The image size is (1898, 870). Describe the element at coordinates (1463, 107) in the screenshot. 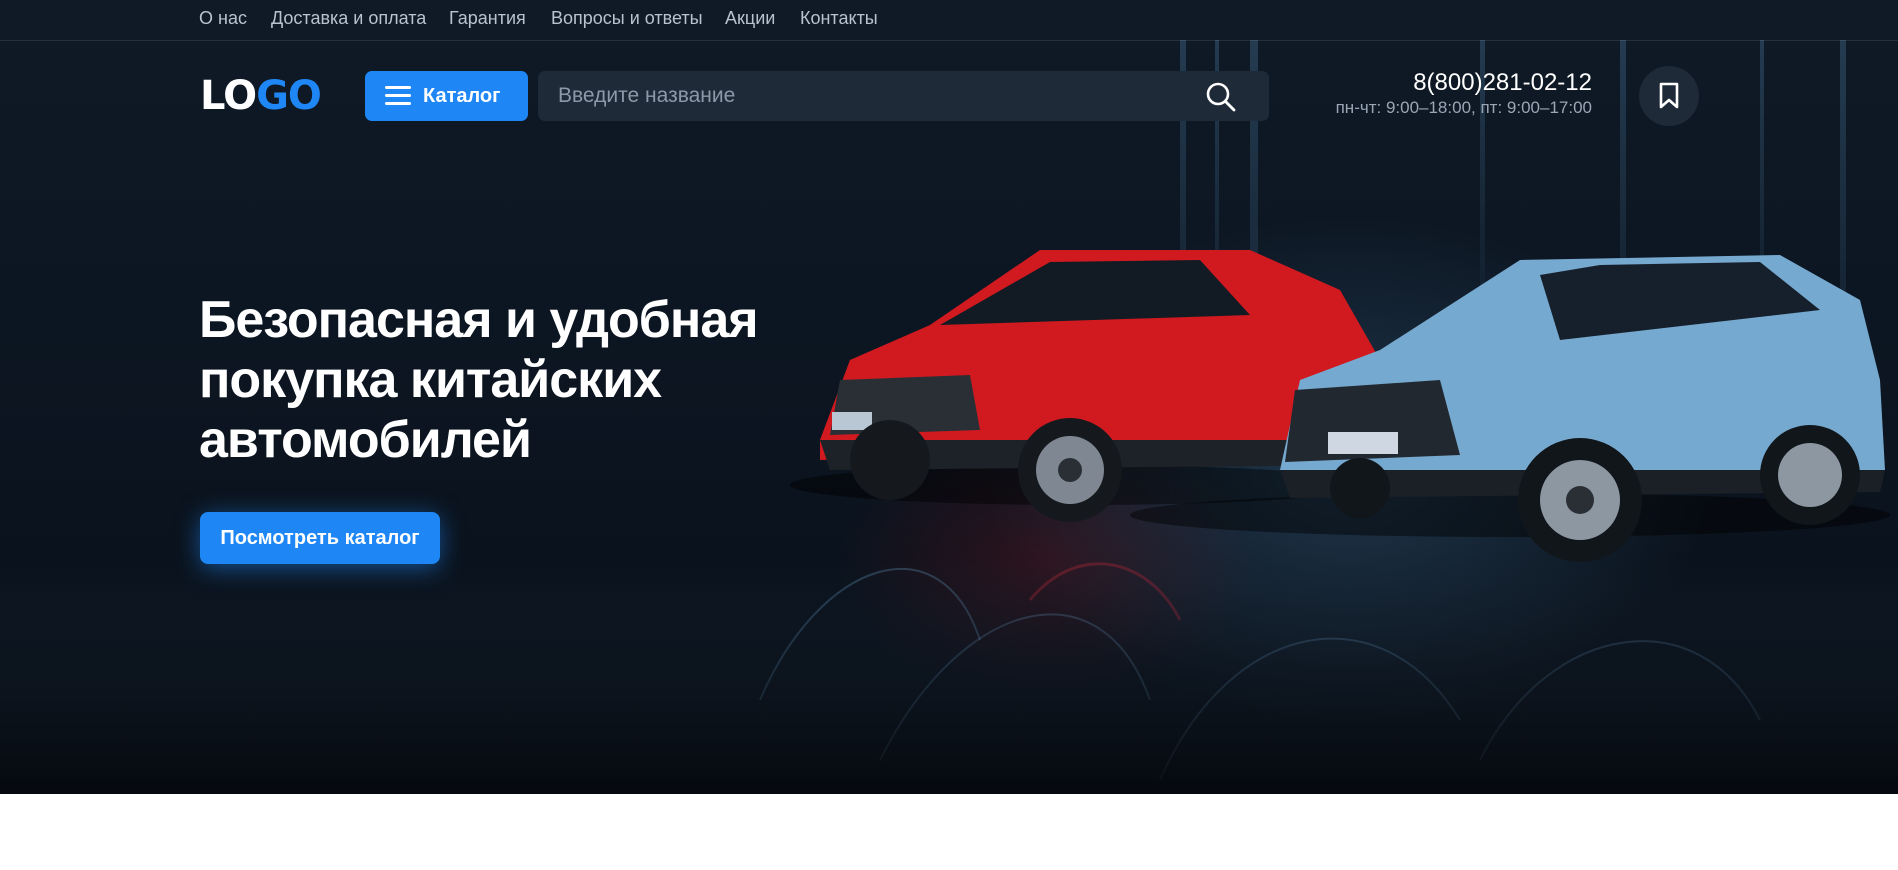

I see `working-hours: пн-чт: 9:00–18:00, пт: 9:00–17:00` at that location.